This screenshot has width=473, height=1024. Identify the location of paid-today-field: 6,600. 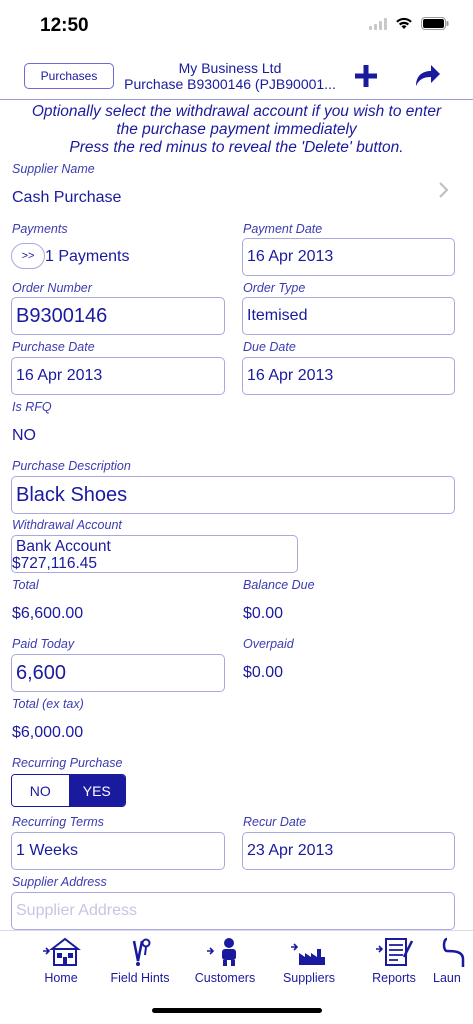
(118, 673).